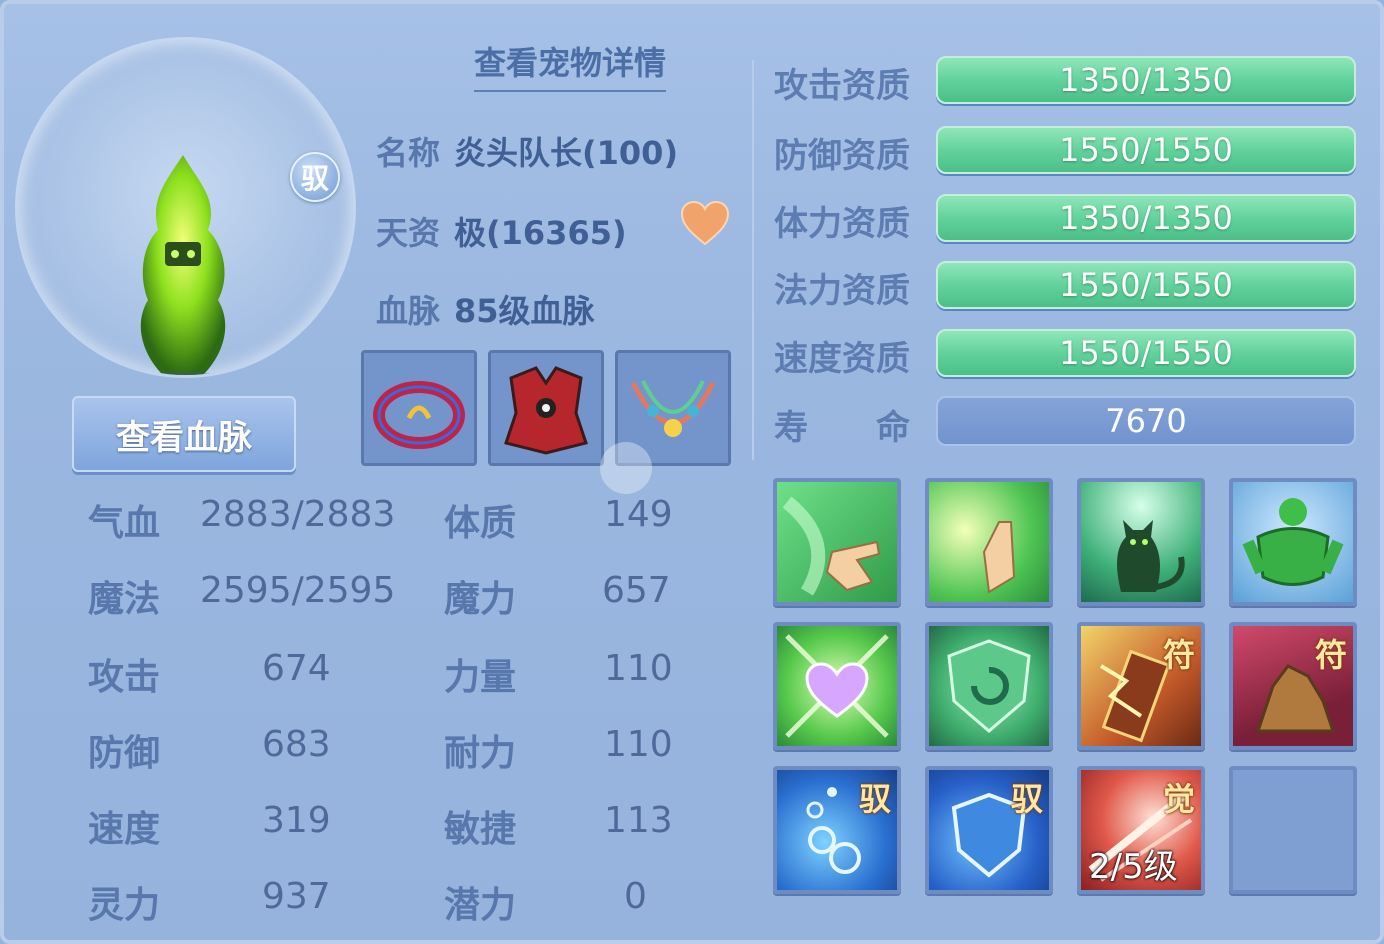  Describe the element at coordinates (999, 557) in the screenshot. I see `palm-light-skill-icon` at that location.